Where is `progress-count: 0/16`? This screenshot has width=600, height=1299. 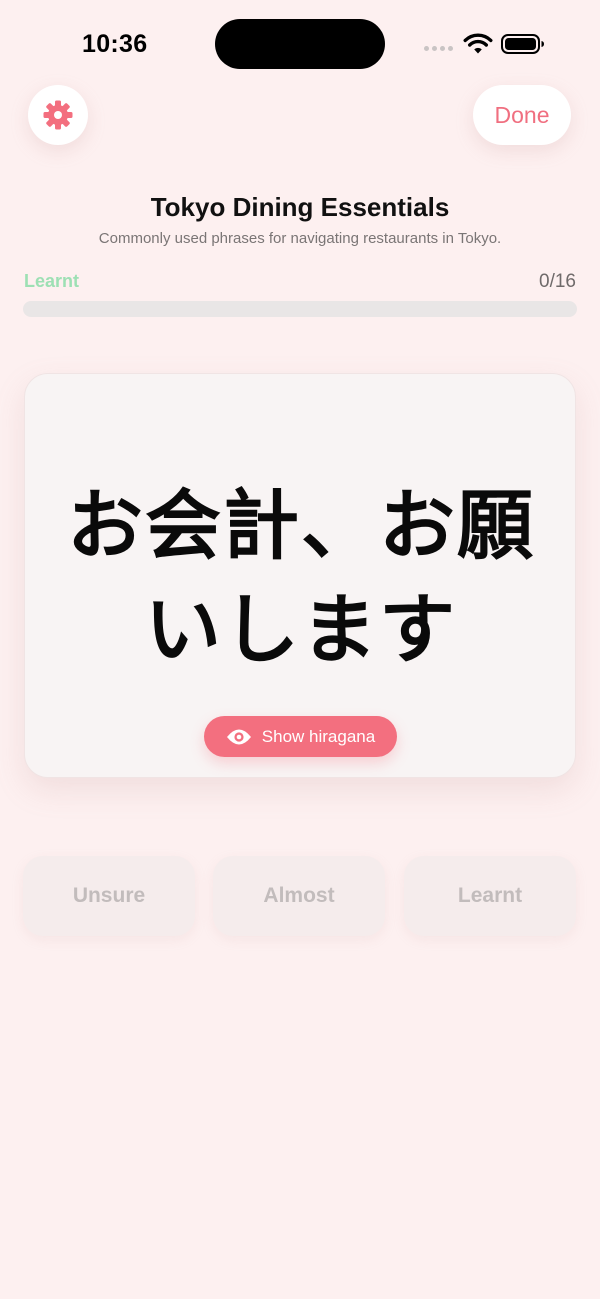
progress-count: 0/16 is located at coordinates (557, 281).